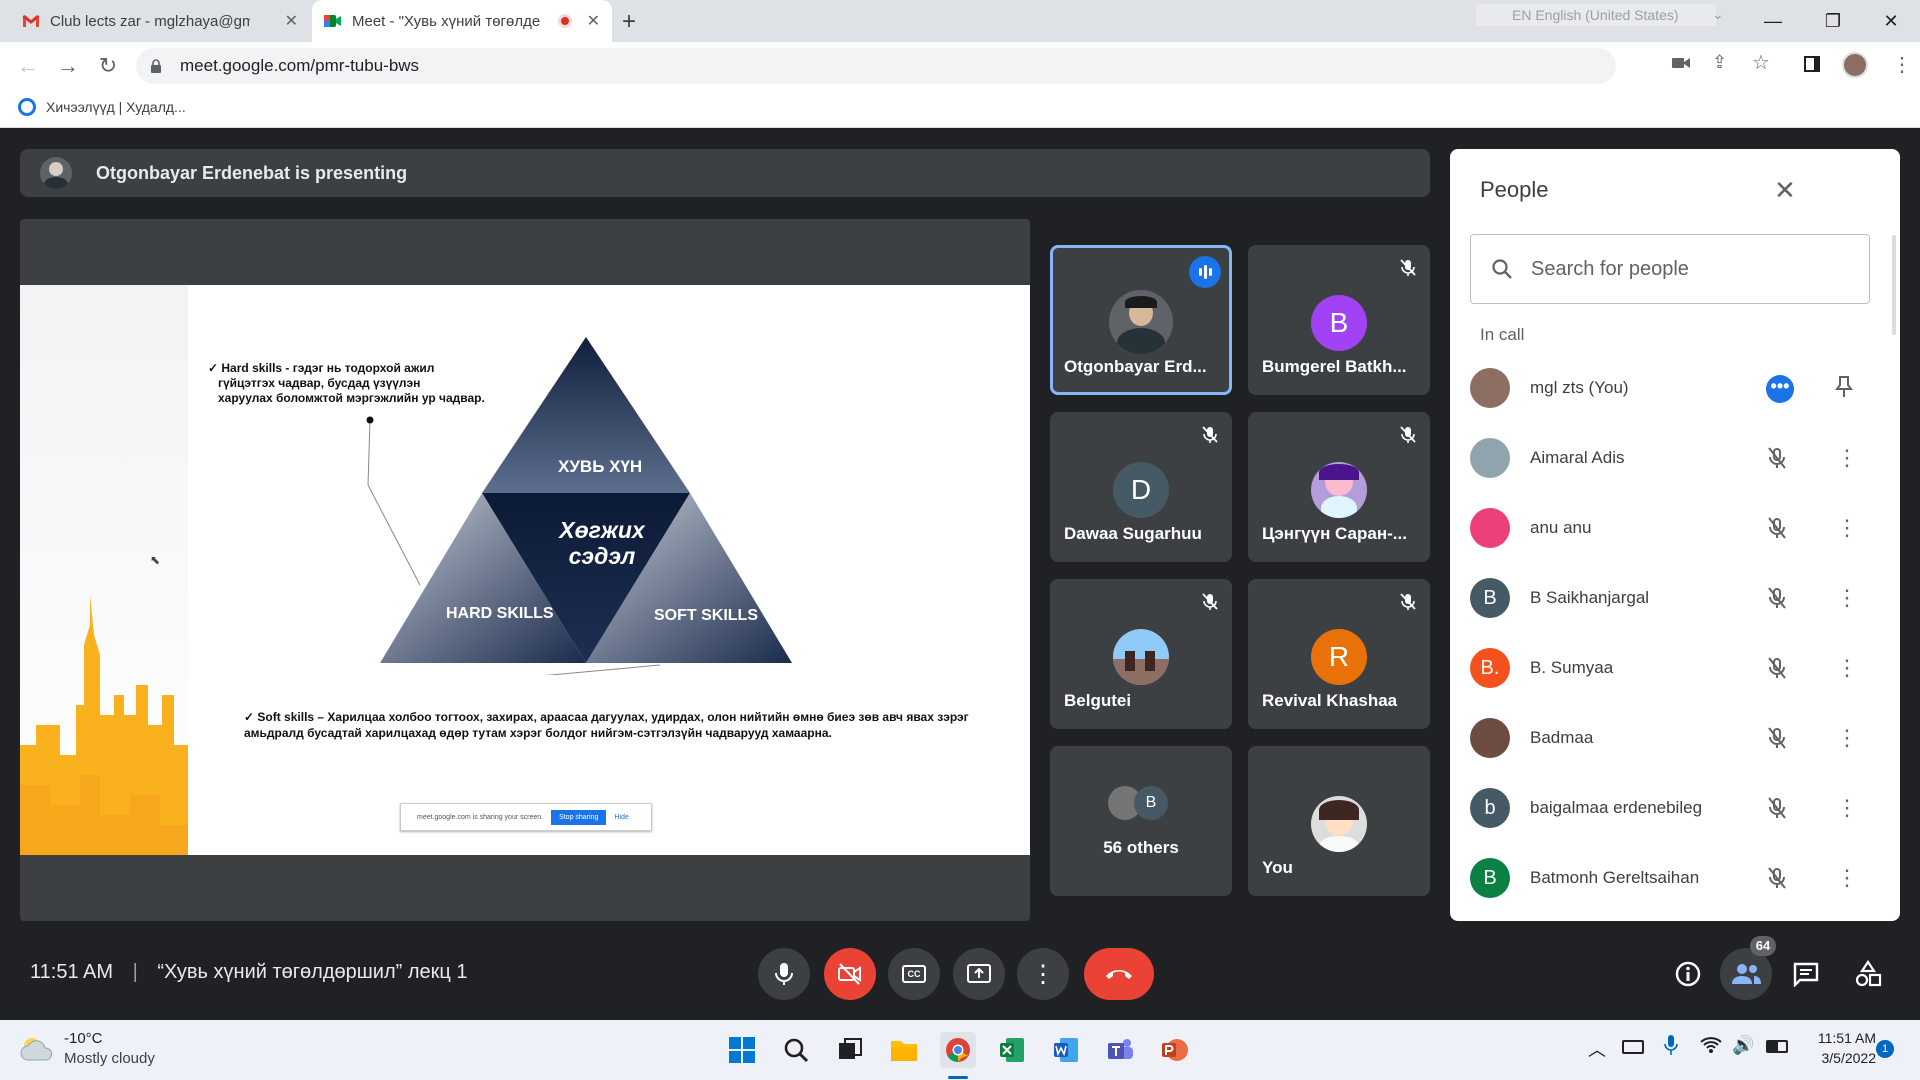 Image resolution: width=1920 pixels, height=1080 pixels. Describe the element at coordinates (1891, 21) in the screenshot. I see `close-window-button: ✕` at that location.